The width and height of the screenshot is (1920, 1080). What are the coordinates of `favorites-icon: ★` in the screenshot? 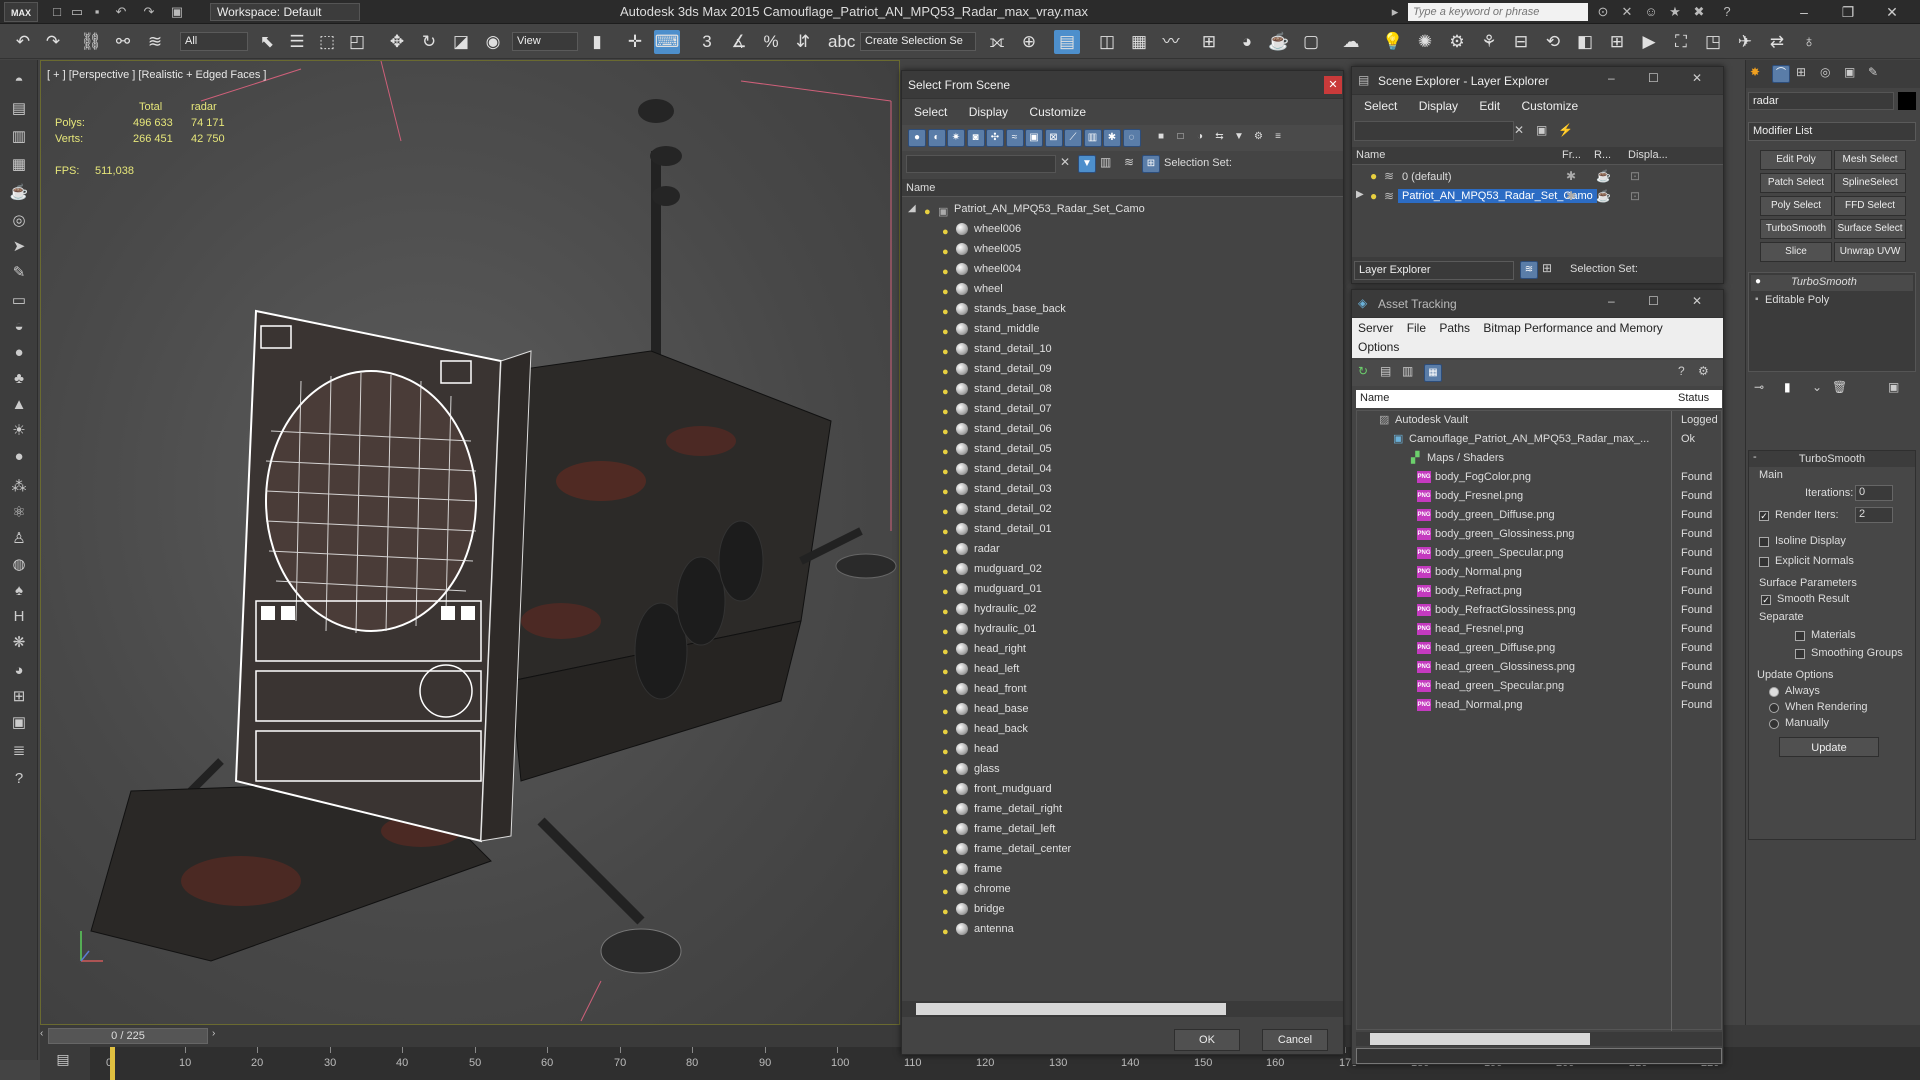 It's located at (1675, 12).